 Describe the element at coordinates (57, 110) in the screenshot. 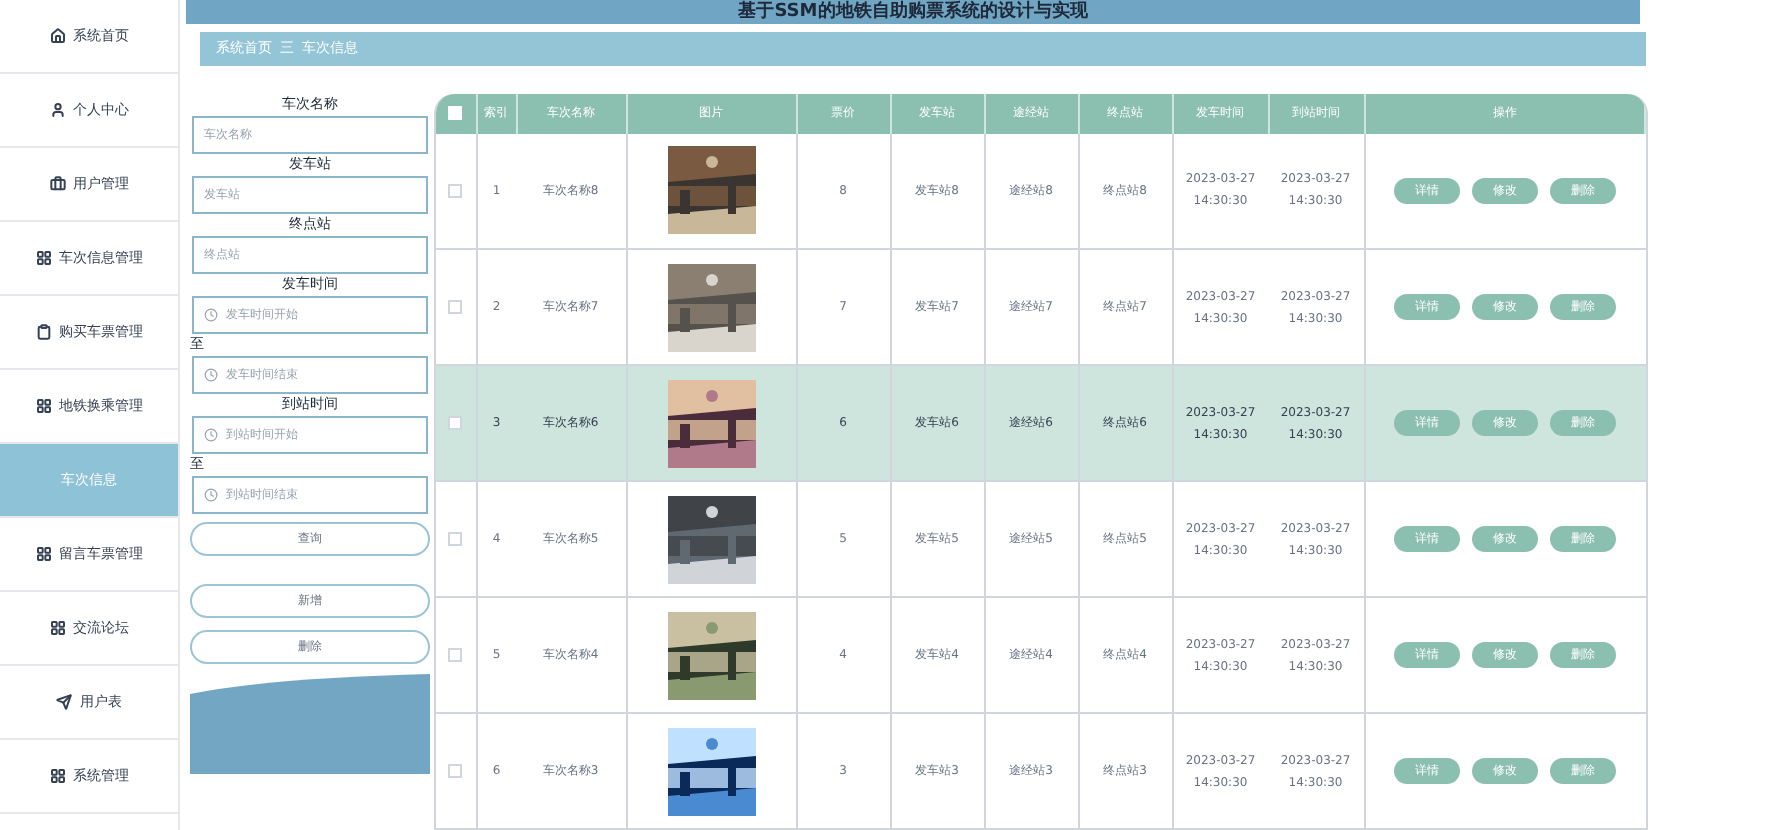

I see `user-icon` at that location.